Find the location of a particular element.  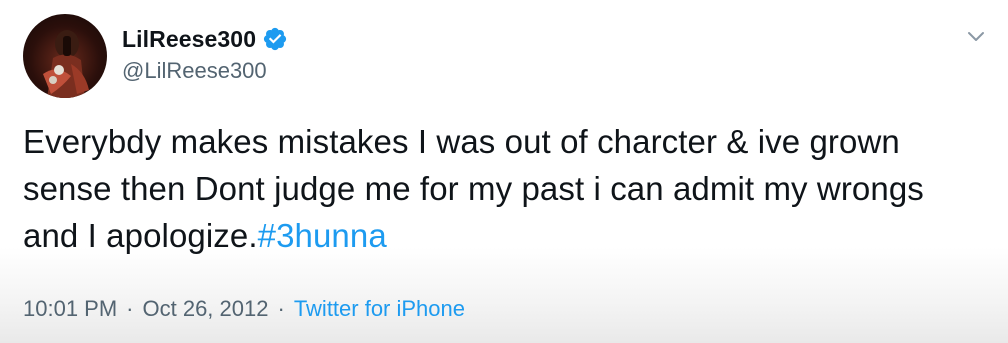

tweet-source-link: Twitter for iPhone is located at coordinates (379, 309).